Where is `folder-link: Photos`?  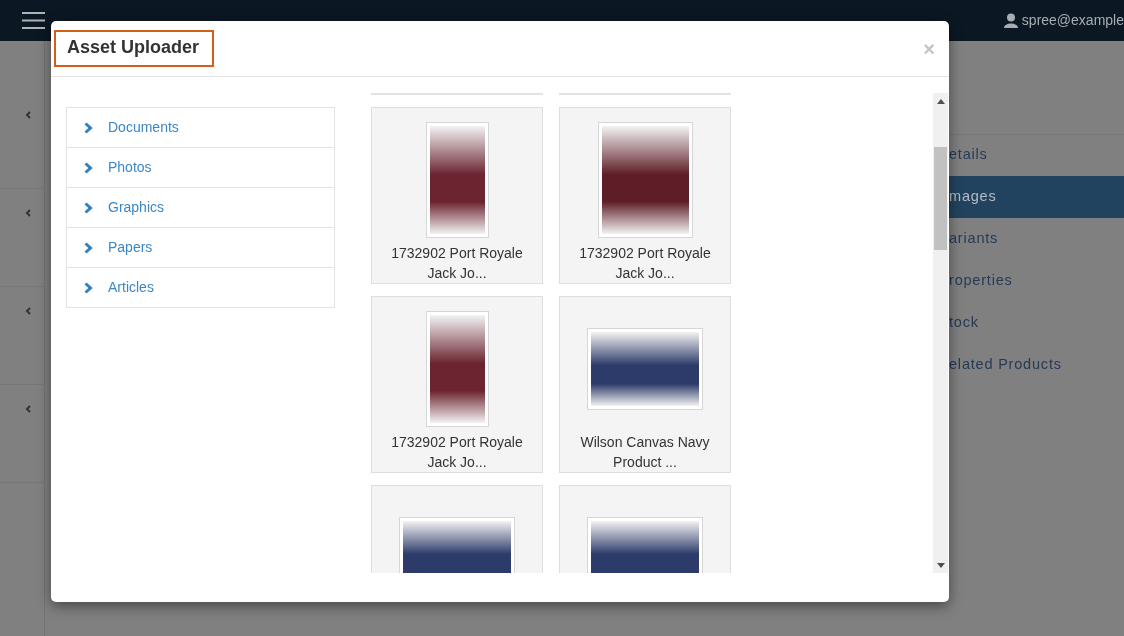 folder-link: Photos is located at coordinates (130, 167).